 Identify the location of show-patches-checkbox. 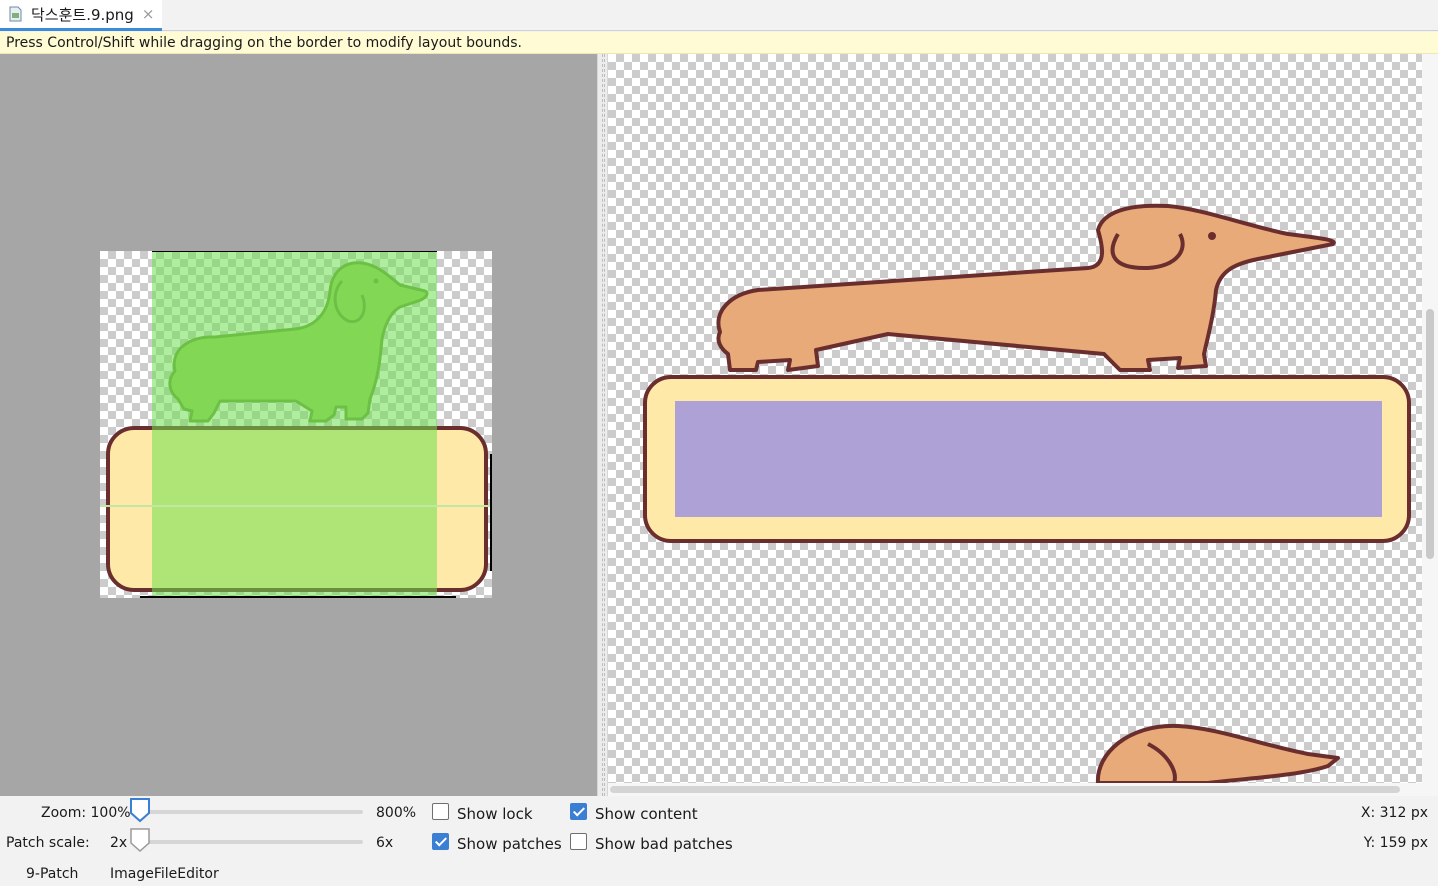
(440, 841).